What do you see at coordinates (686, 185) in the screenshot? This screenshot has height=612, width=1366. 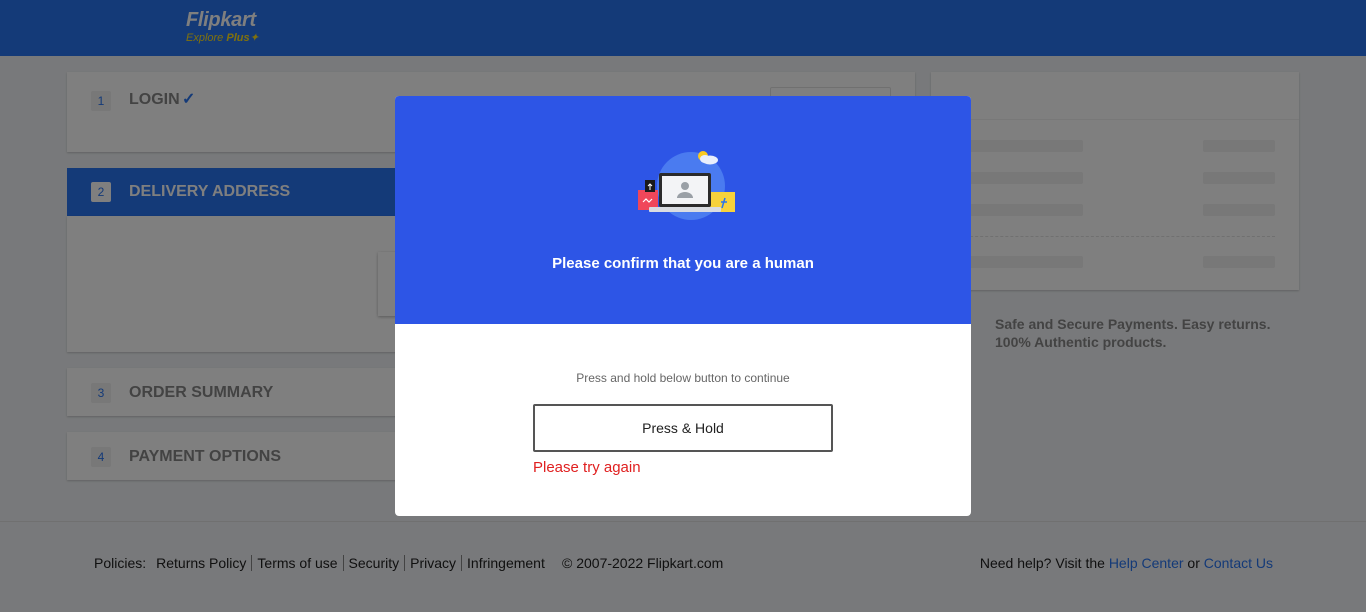 I see `laptop-illustration-icon` at bounding box center [686, 185].